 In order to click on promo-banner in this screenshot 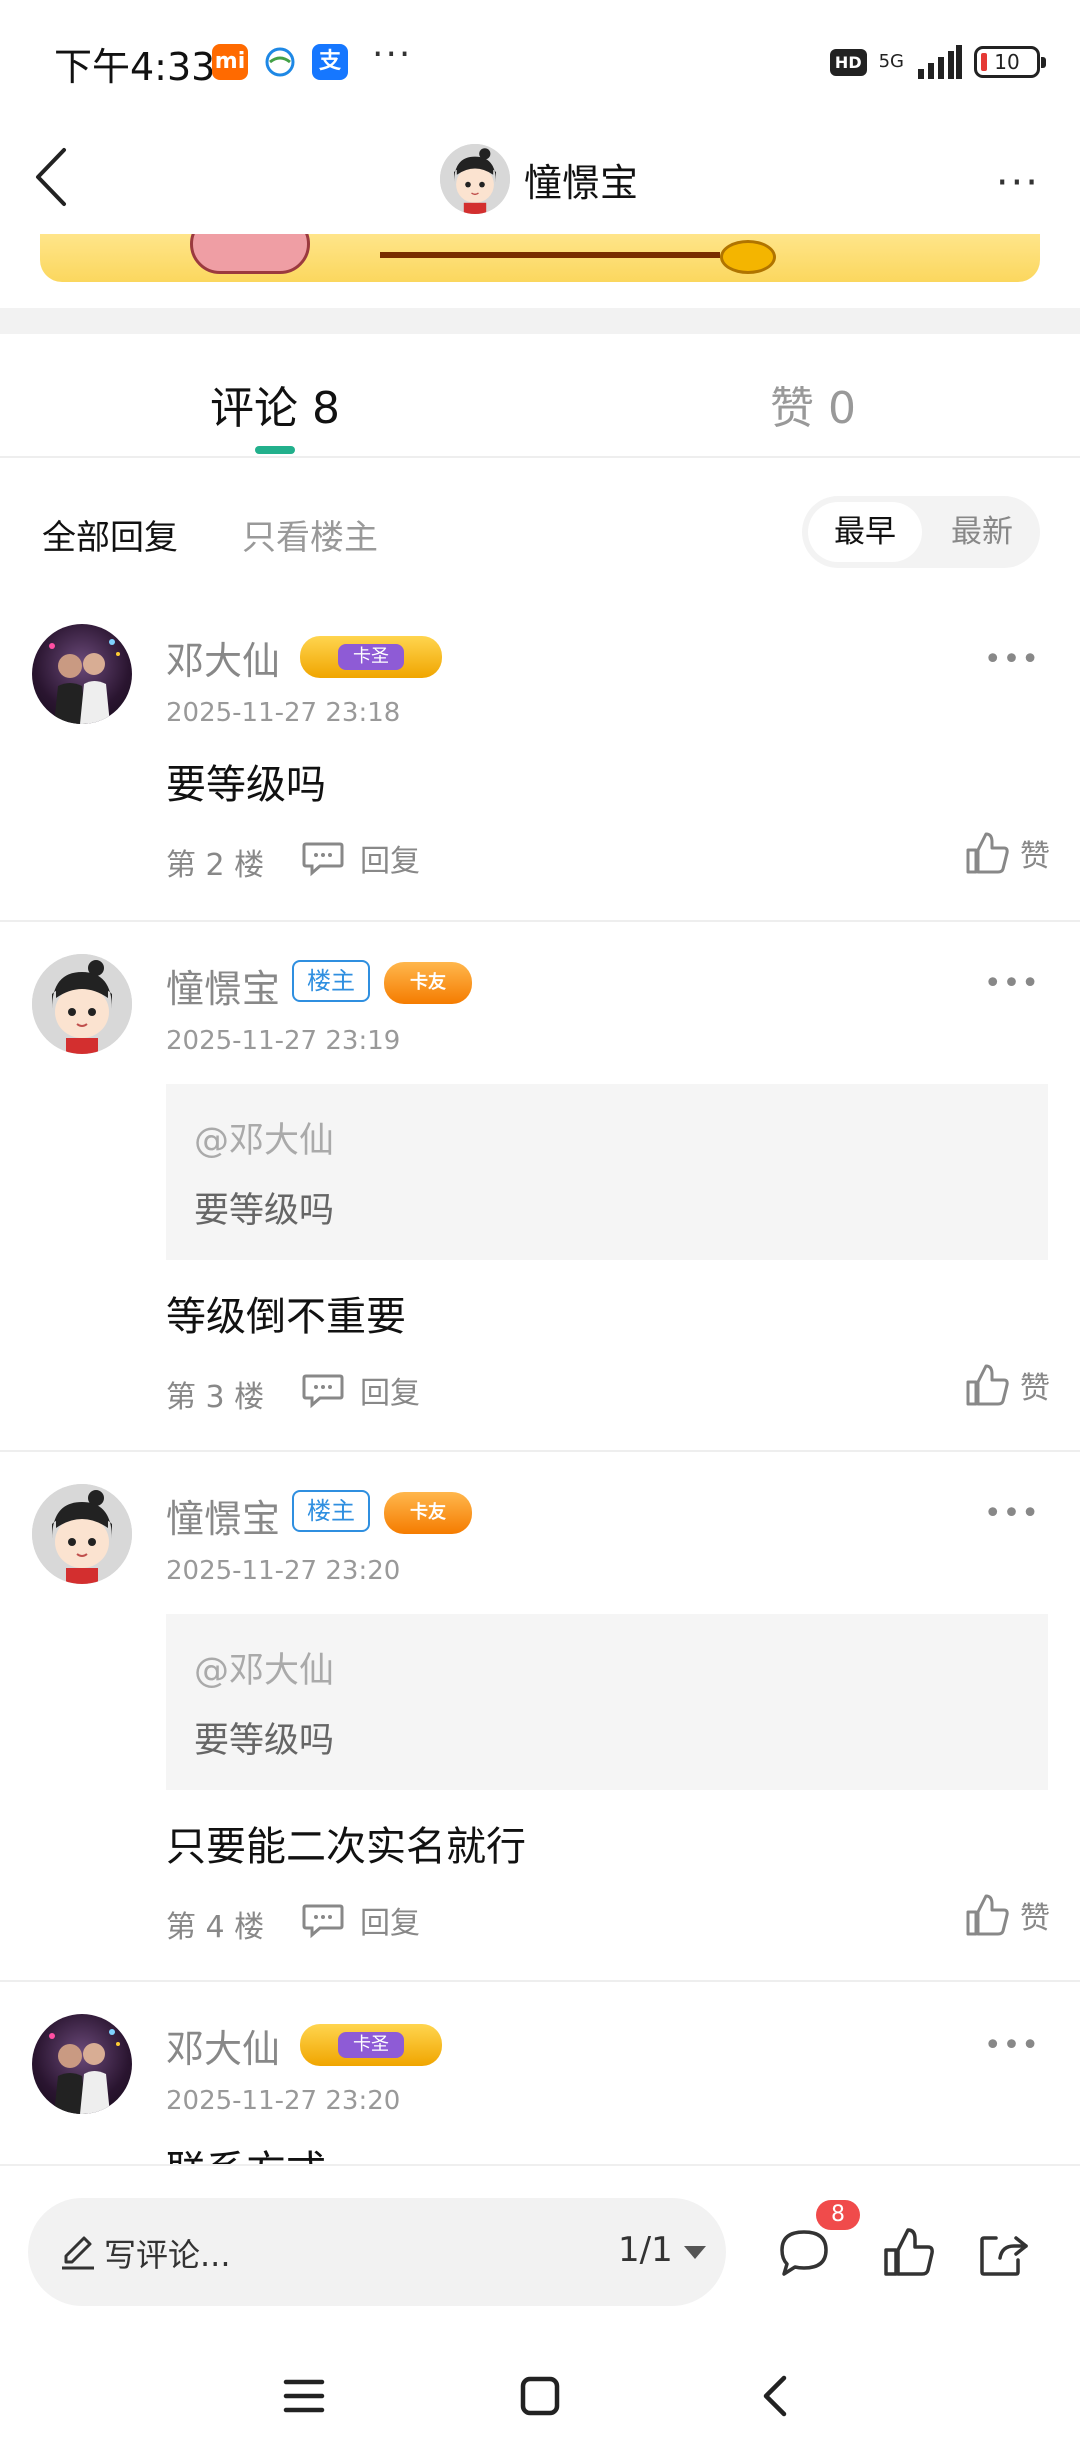, I will do `click(540, 258)`.